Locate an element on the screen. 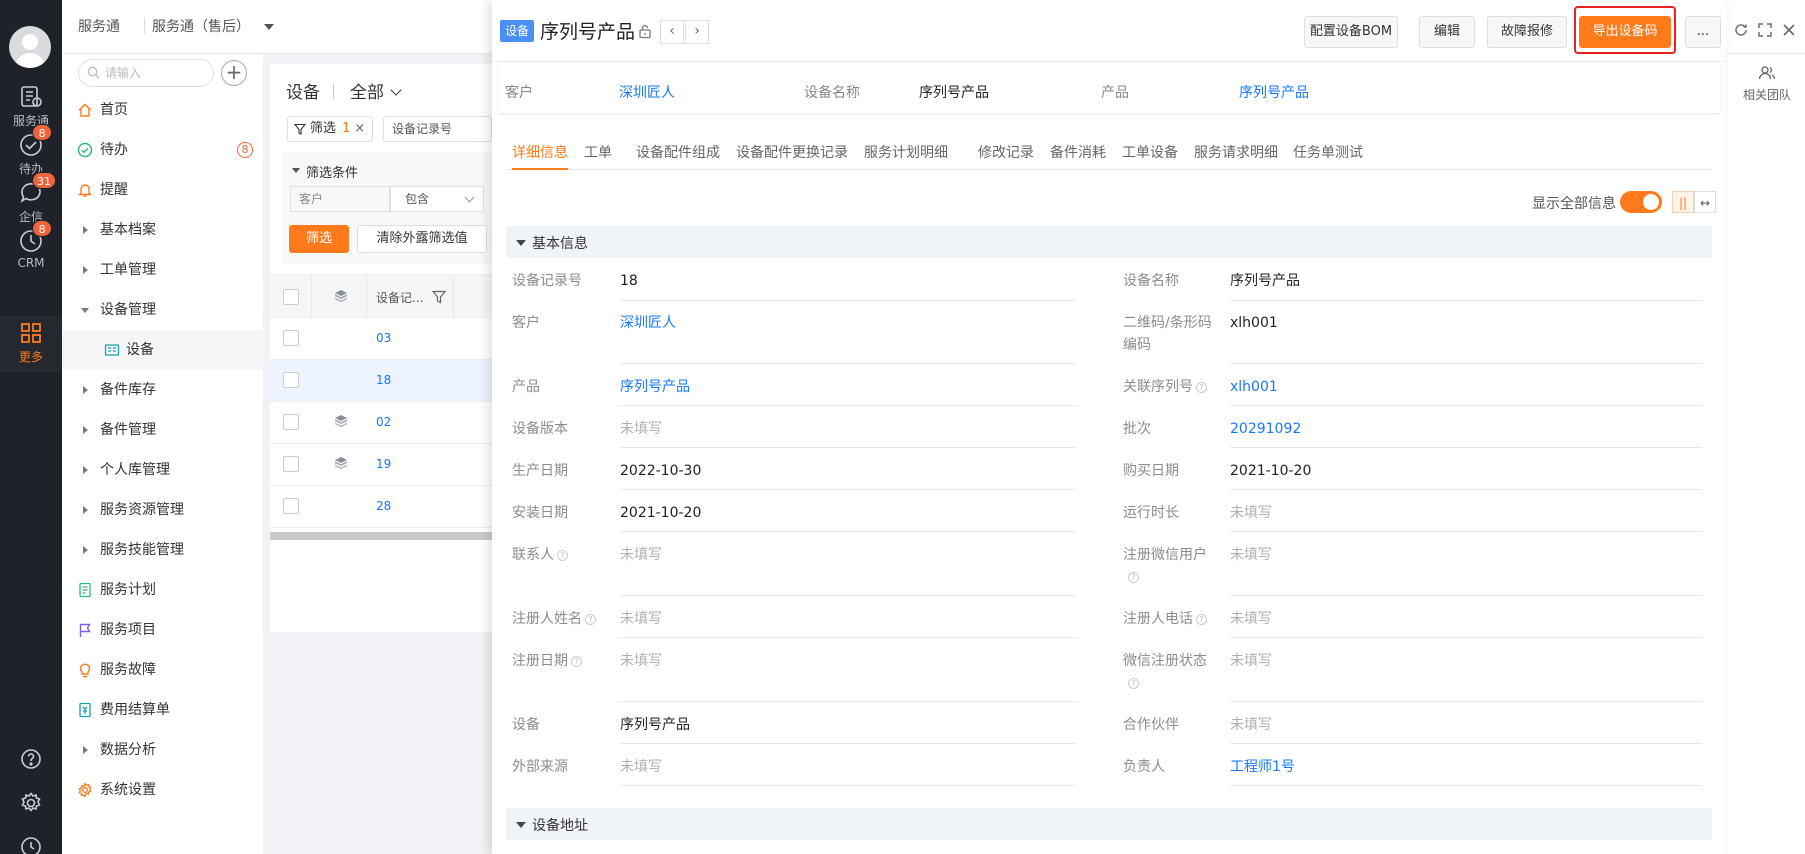 Image resolution: width=1805 pixels, height=854 pixels. related-team-button: 相关团队 is located at coordinates (1767, 83).